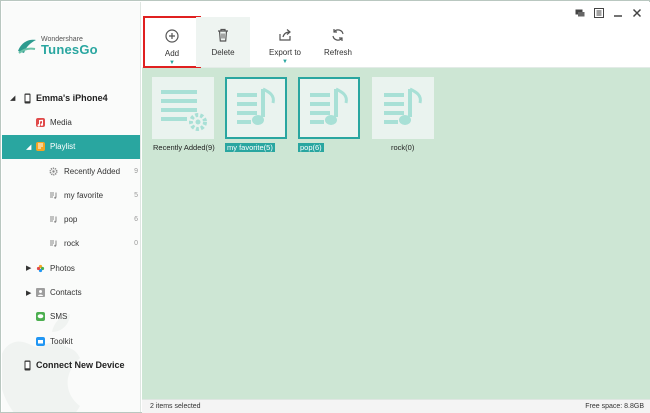 The width and height of the screenshot is (650, 413). Describe the element at coordinates (40, 147) in the screenshot. I see `playlist-icon` at that location.